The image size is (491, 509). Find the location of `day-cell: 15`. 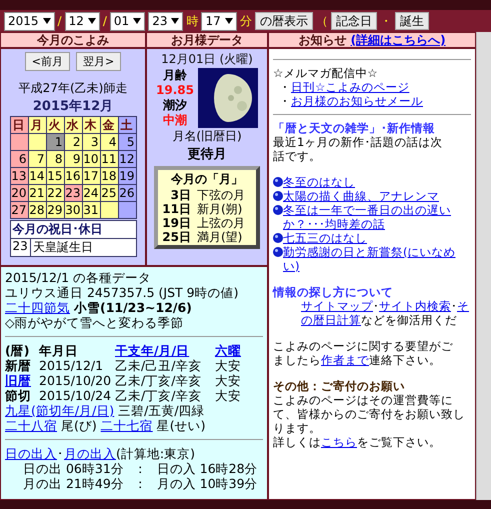

day-cell: 15 is located at coordinates (55, 176).